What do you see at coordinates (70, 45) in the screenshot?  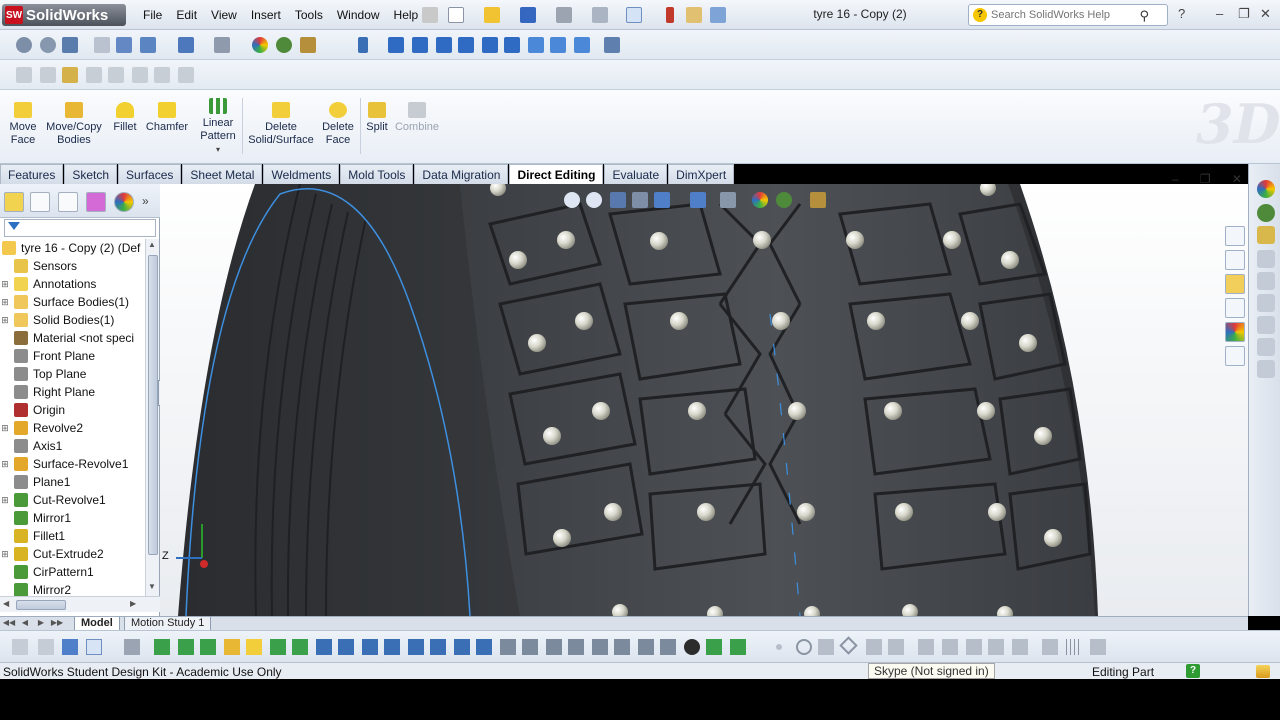 I see `previous-view-icon` at bounding box center [70, 45].